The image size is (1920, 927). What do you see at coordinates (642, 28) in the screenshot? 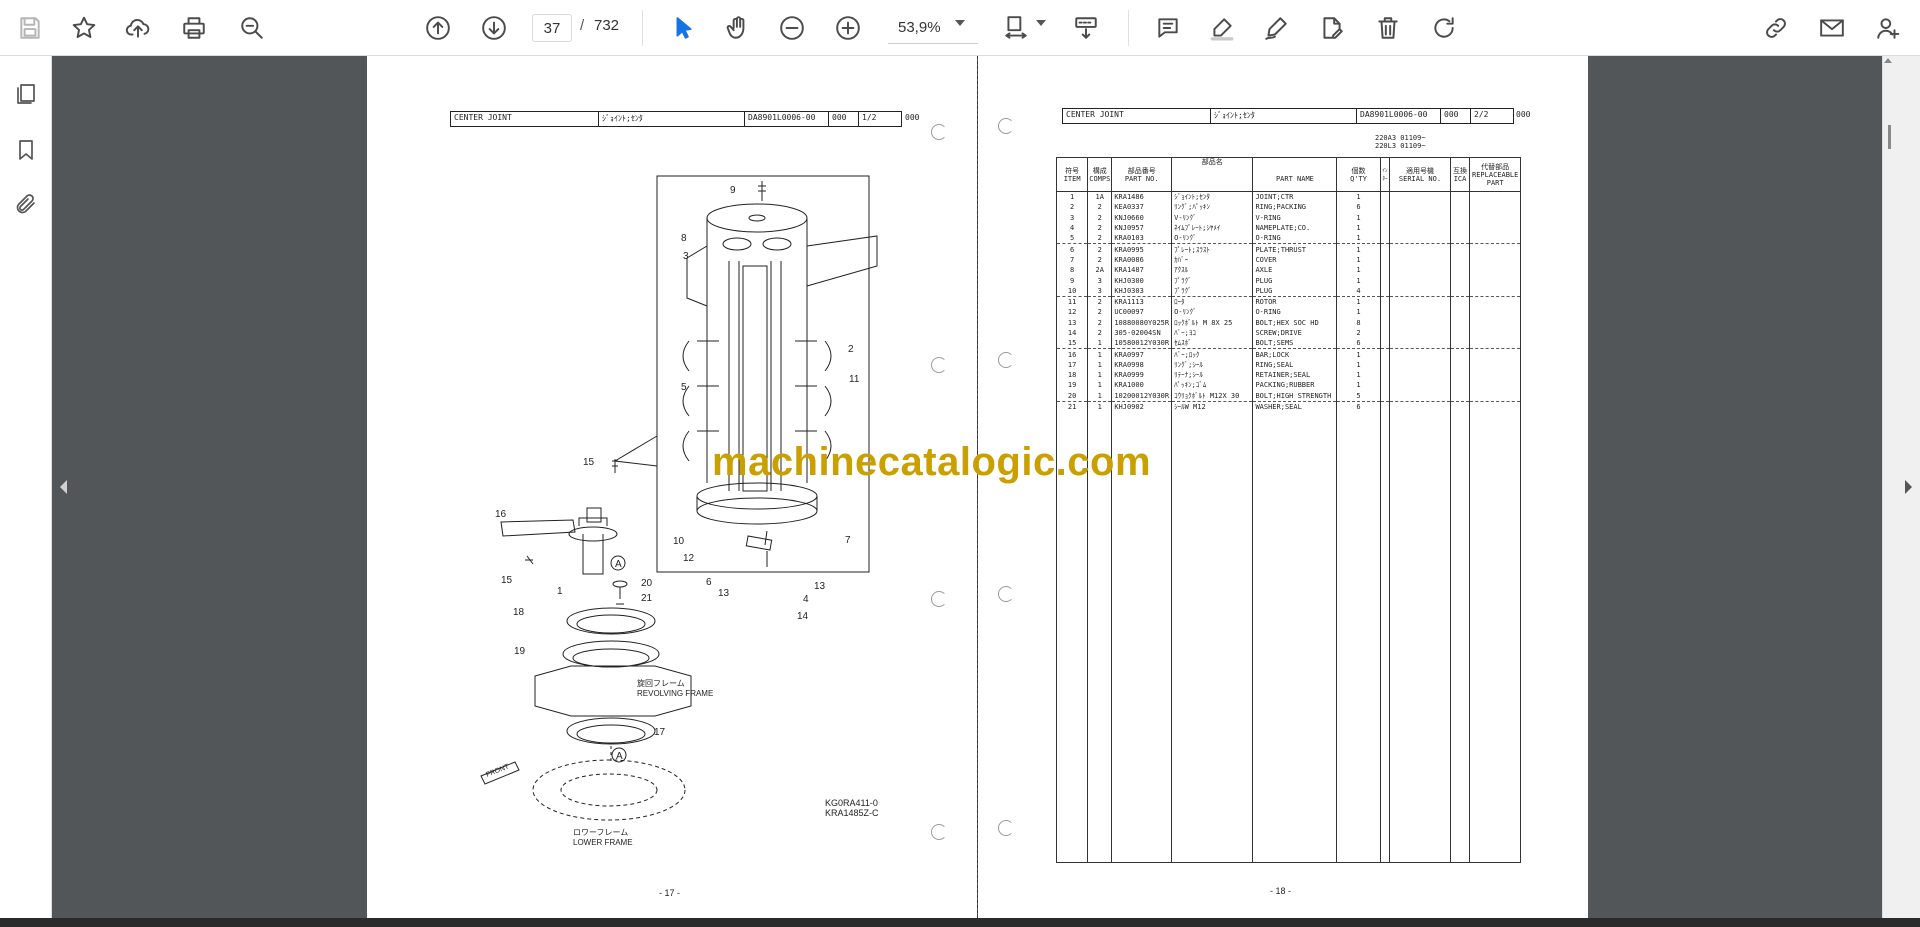
I see `toolbar-divider` at bounding box center [642, 28].